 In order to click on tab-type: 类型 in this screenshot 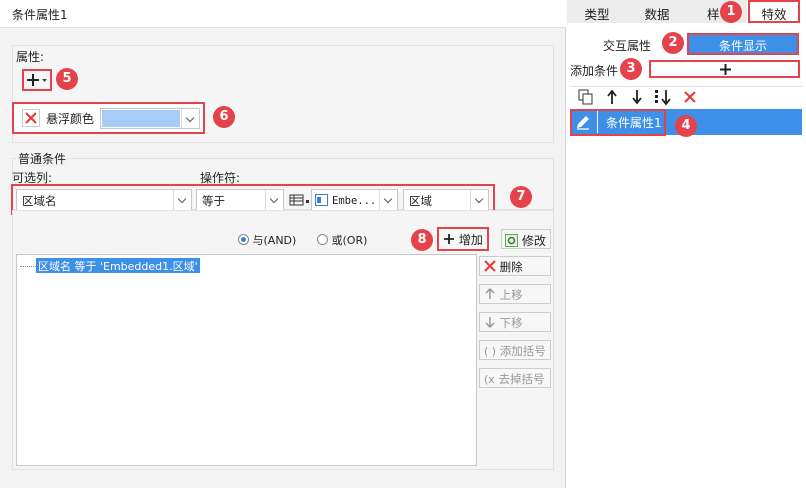, I will do `click(597, 11)`.